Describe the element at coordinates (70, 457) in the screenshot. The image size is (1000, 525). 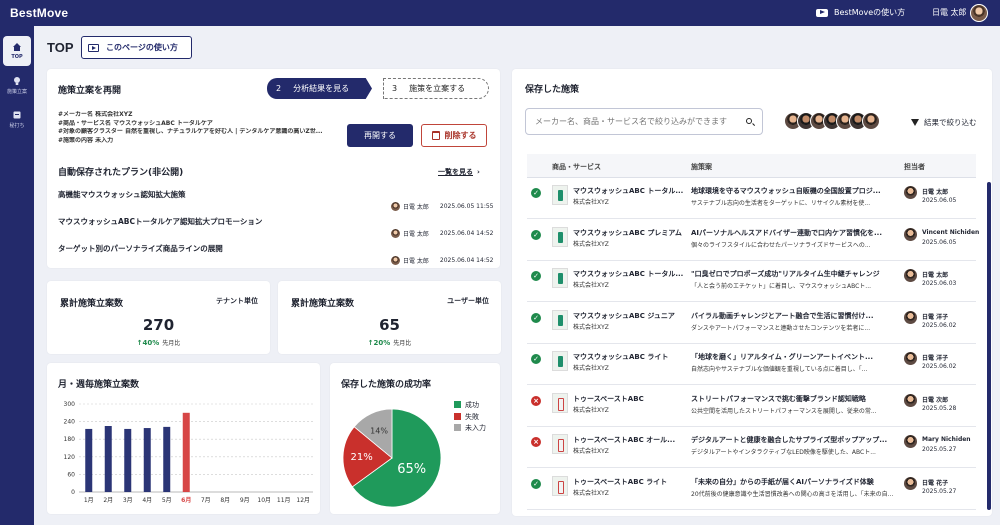
I see `y-tick-label: 120` at that location.